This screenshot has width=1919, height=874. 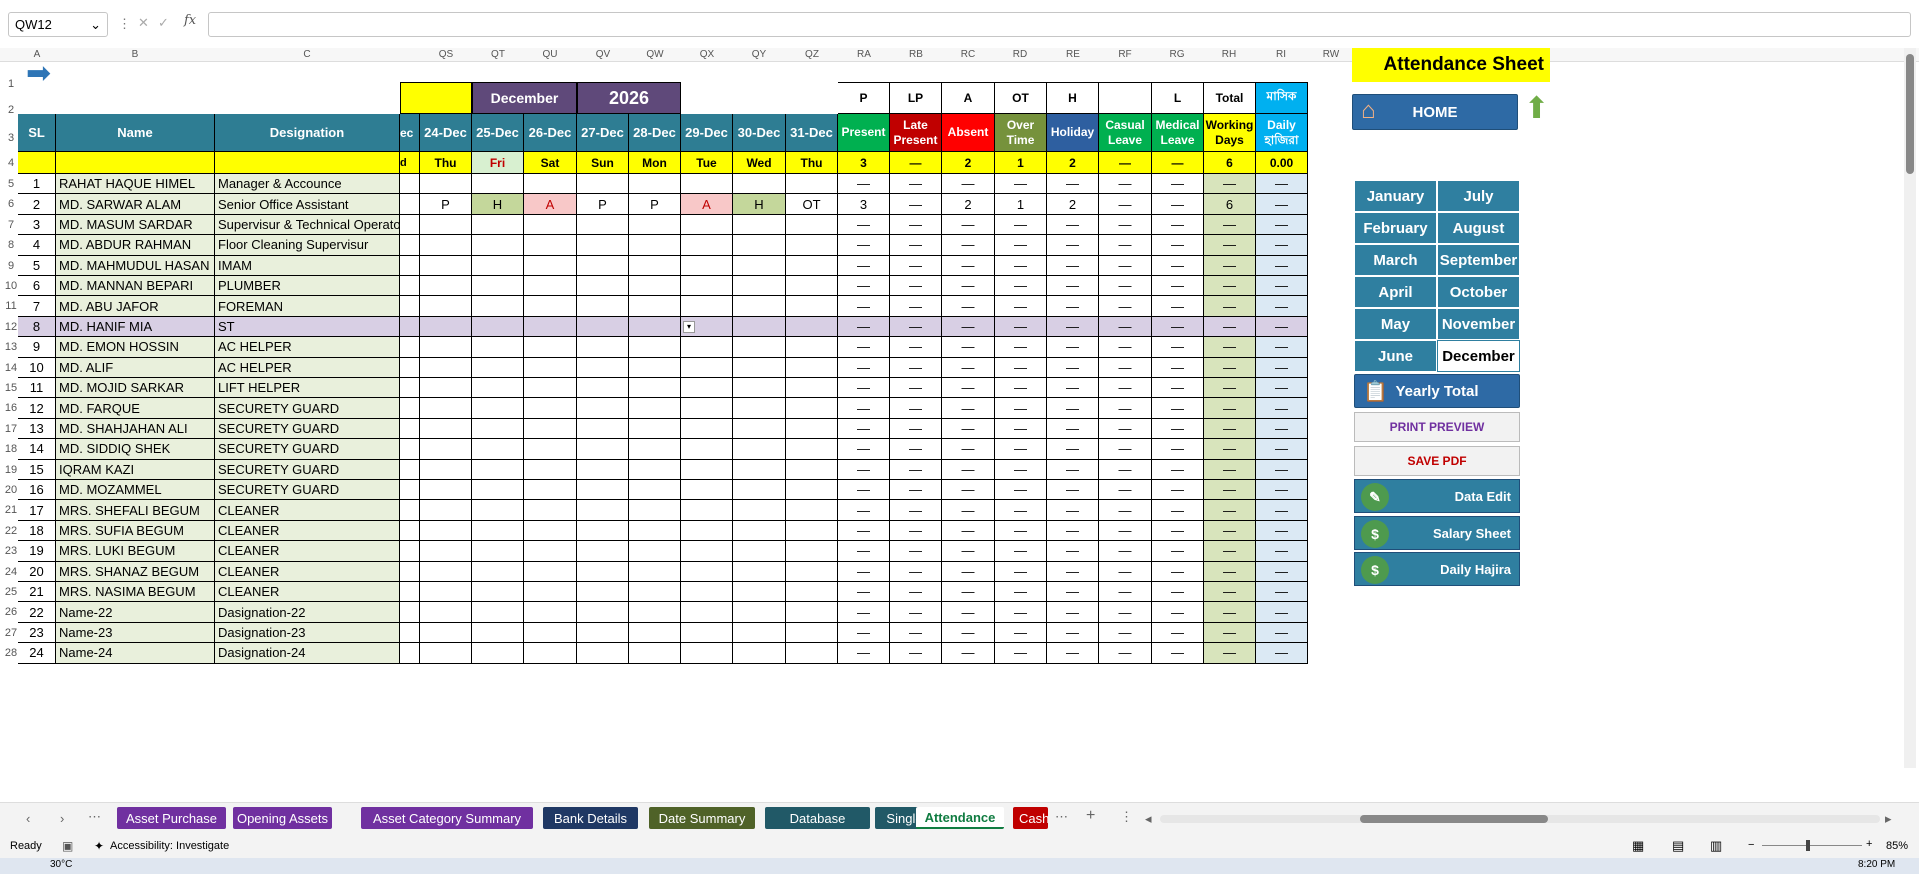 I want to click on action-button: $ Daily Hajira, so click(x=1437, y=569).